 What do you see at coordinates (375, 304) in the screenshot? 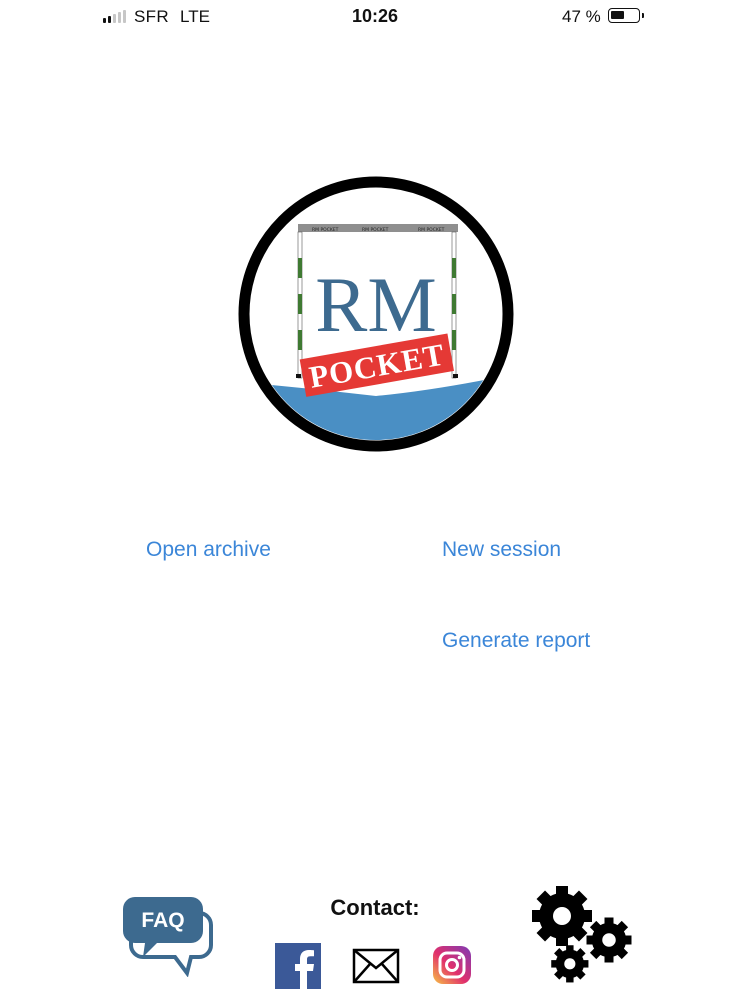
I see `logo-text: RM` at bounding box center [375, 304].